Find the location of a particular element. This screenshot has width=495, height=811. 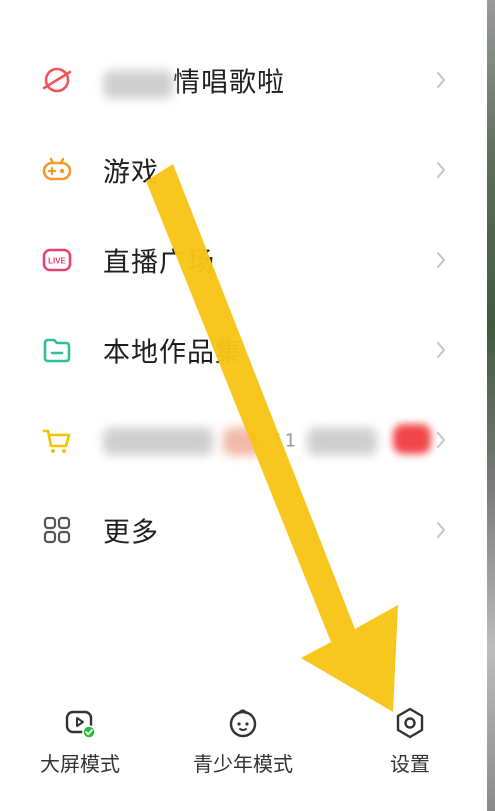

teen-mode-label: 青少年模式 is located at coordinates (243, 764).